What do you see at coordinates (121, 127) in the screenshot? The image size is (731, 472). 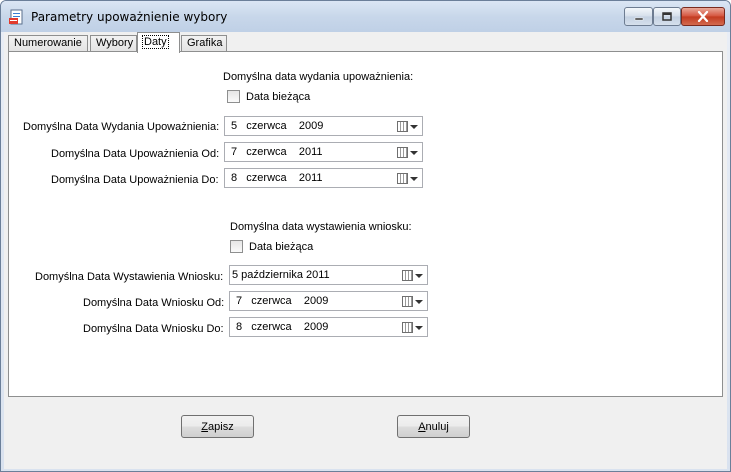 I see `field-label-issue-date: Domyślna Data Wydania Upoważnienia:` at bounding box center [121, 127].